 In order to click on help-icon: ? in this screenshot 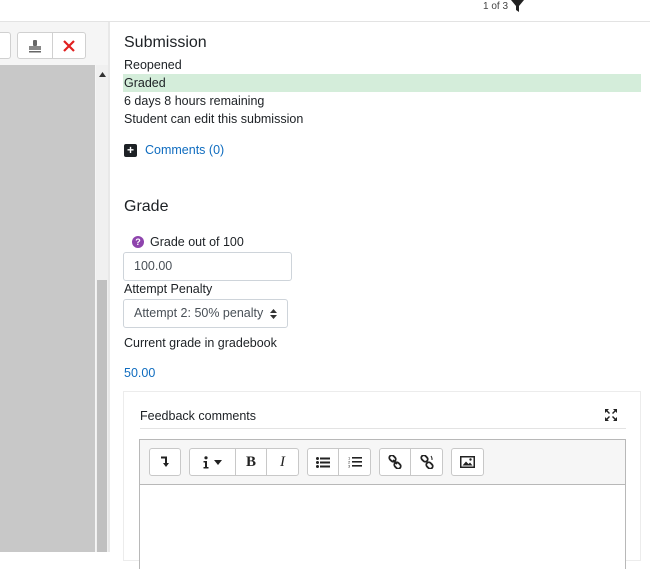, I will do `click(138, 242)`.